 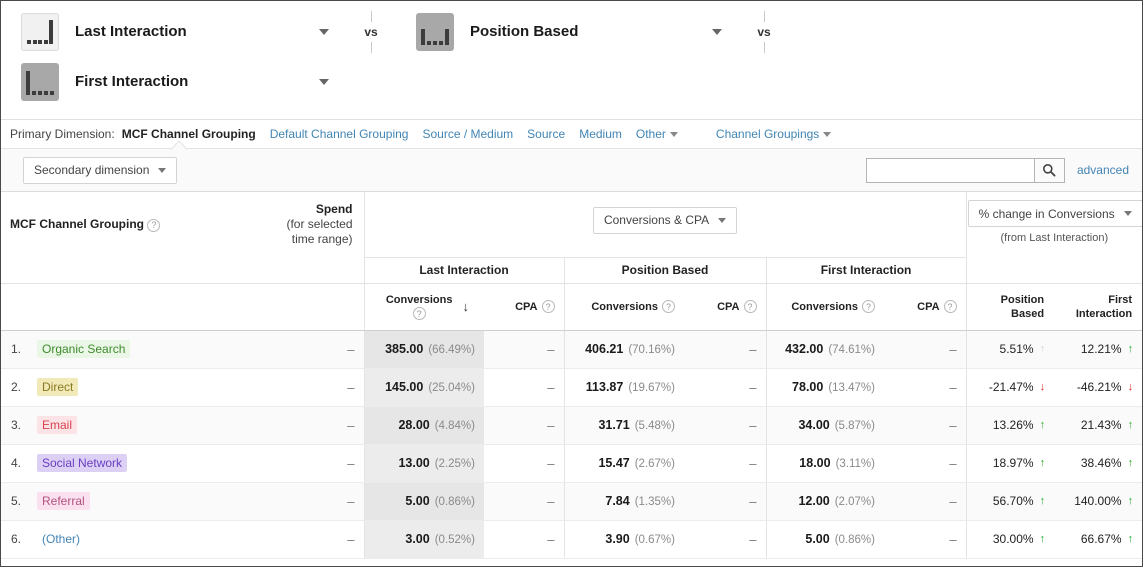 I want to click on cell-last-conversions: 3.00 (0.52%), so click(x=423, y=539).